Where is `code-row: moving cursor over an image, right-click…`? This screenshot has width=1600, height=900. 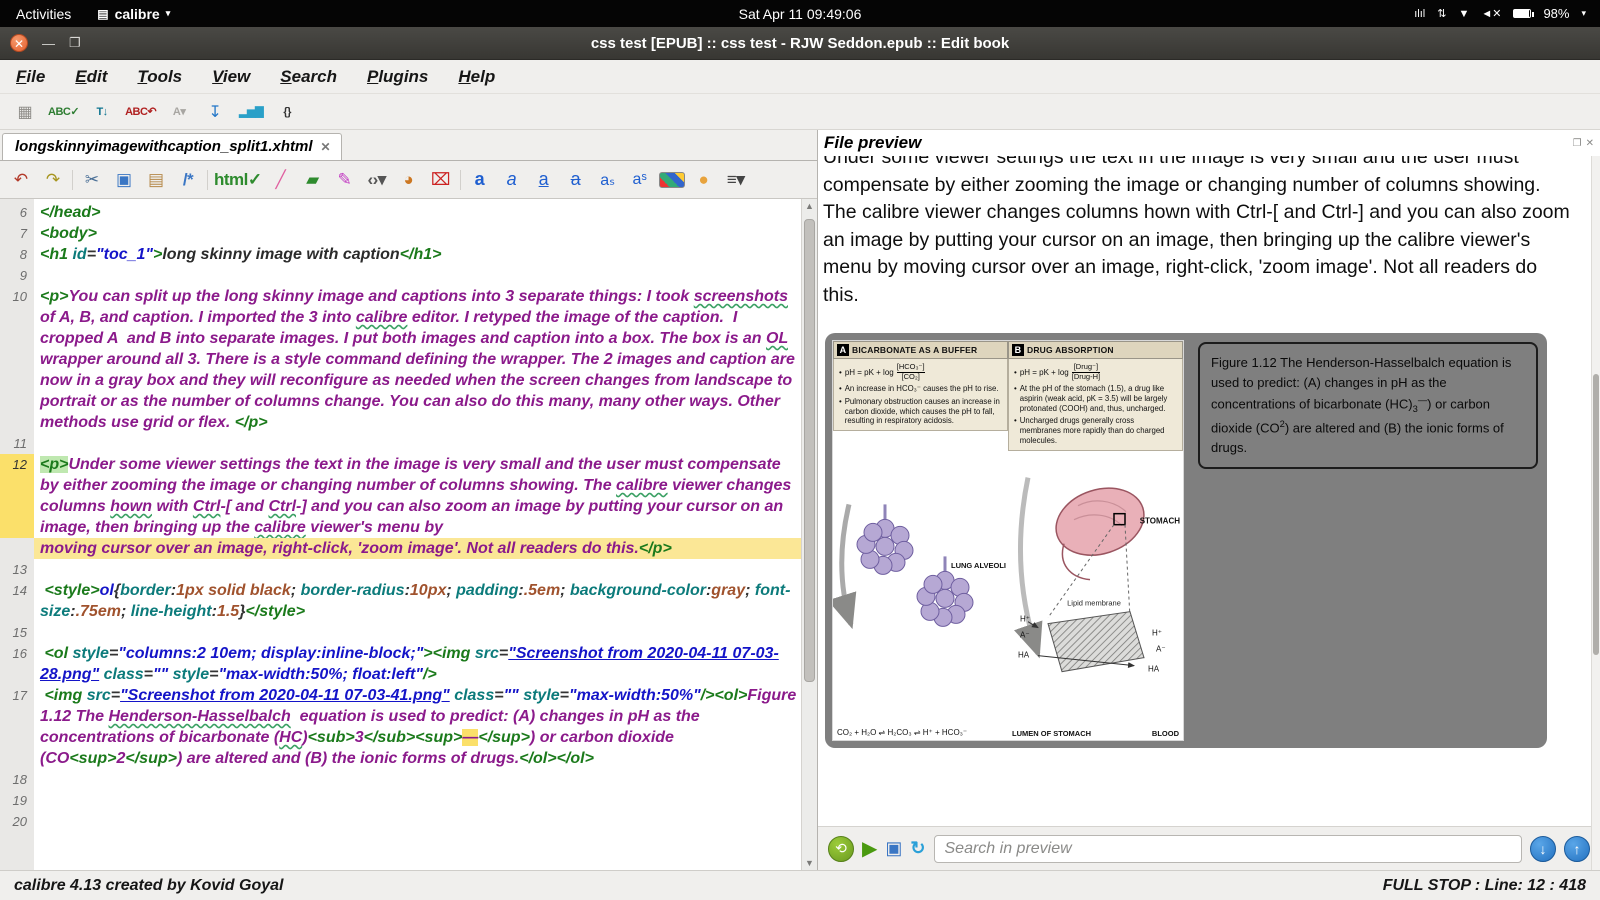 code-row: moving cursor over an image, right-click… is located at coordinates (400, 548).